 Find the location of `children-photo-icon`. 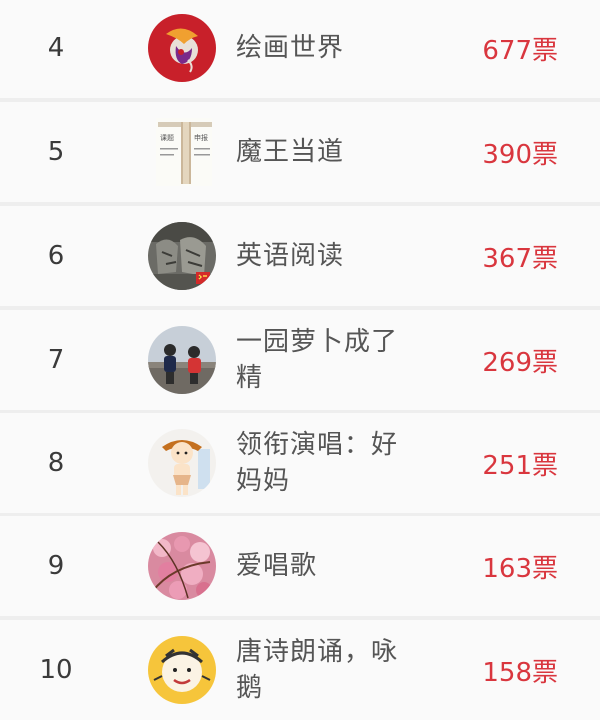

children-photo-icon is located at coordinates (182, 360).